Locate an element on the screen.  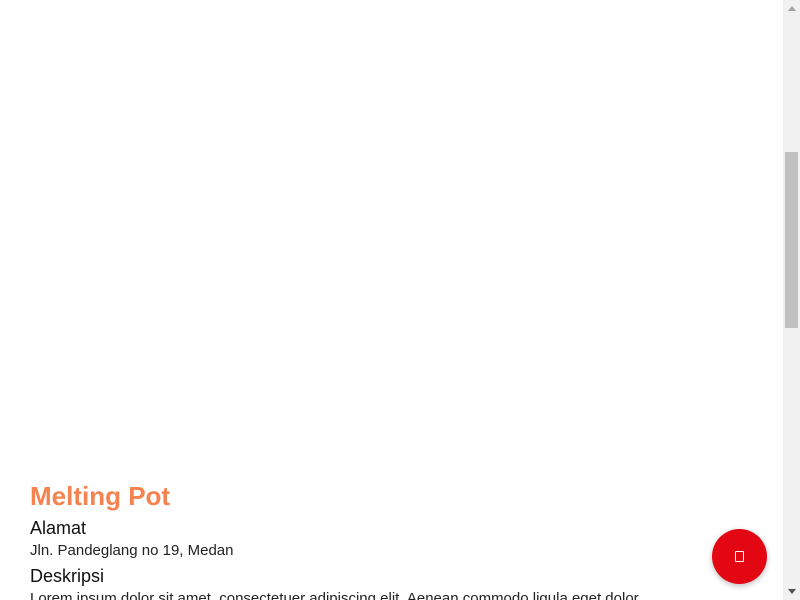
chevron-up-icon is located at coordinates (791, 8).